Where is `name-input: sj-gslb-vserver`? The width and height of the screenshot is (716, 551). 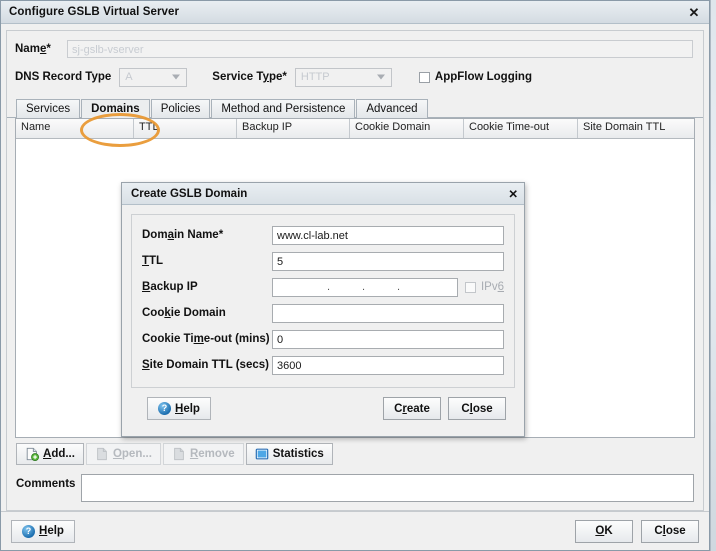
name-input: sj-gslb-vserver is located at coordinates (380, 49).